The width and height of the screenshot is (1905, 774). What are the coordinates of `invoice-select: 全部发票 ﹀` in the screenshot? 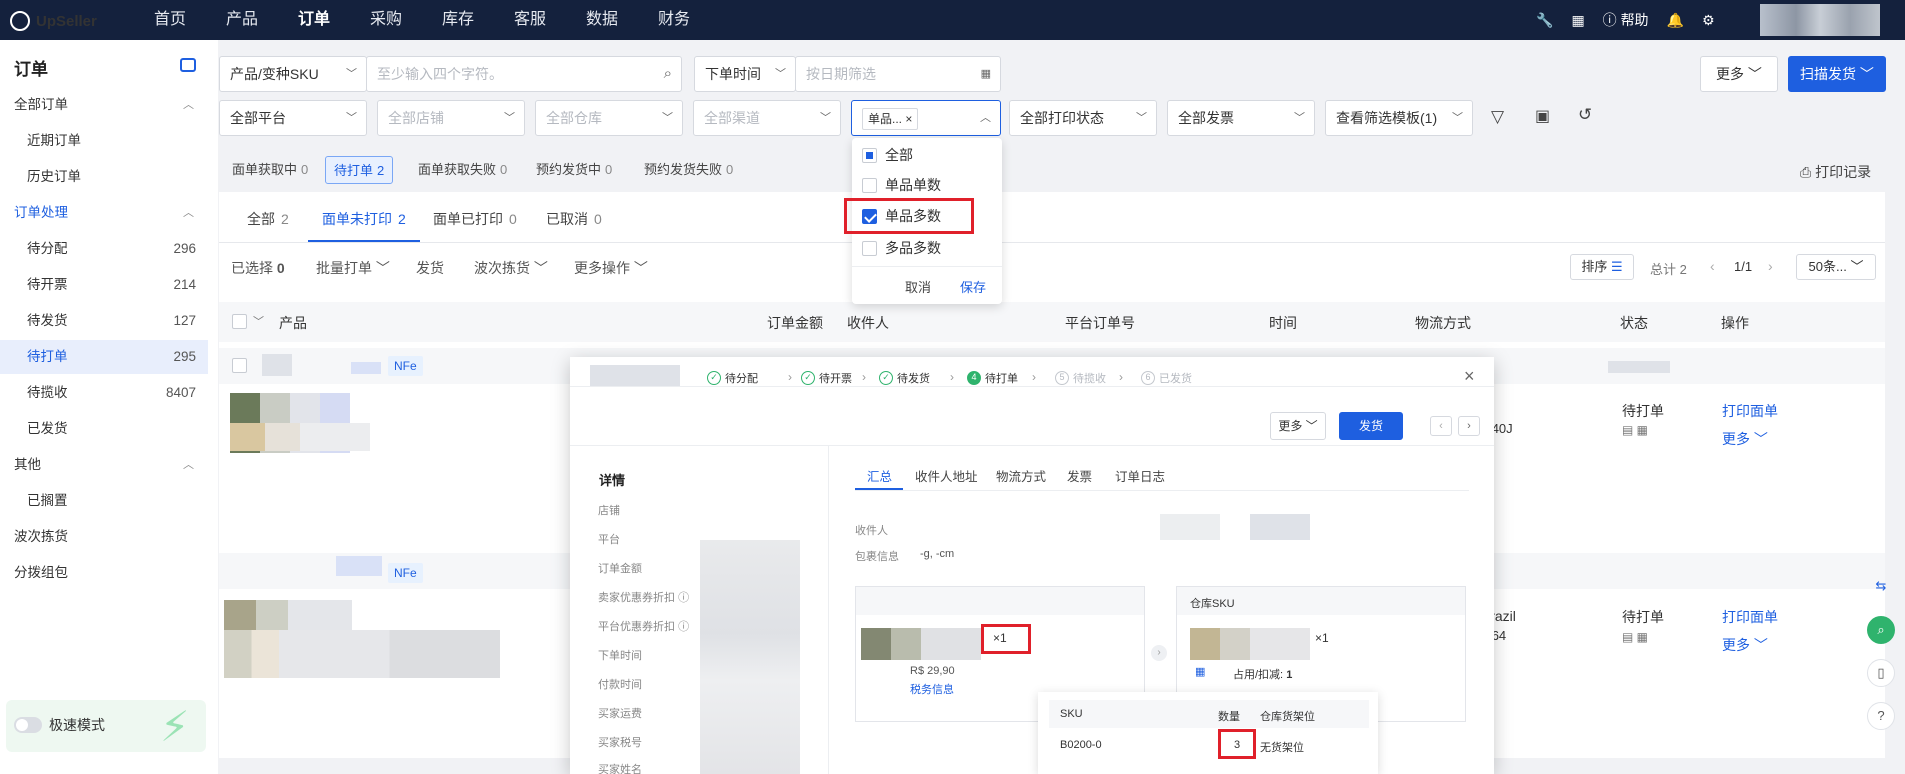 It's located at (1241, 118).